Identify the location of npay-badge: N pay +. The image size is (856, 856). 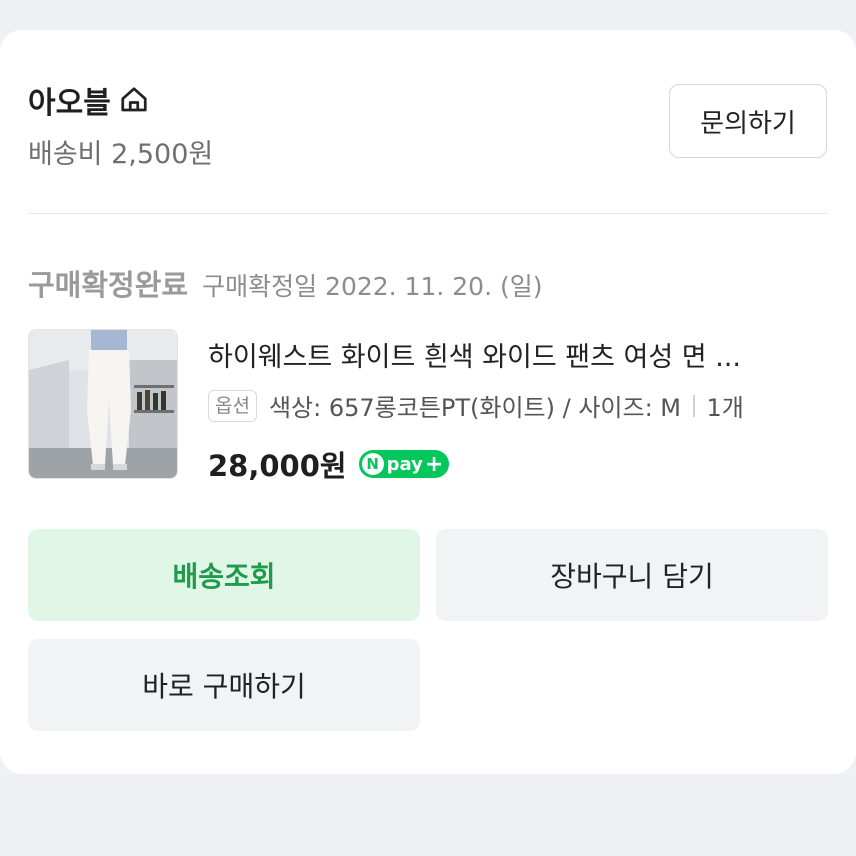
(404, 464).